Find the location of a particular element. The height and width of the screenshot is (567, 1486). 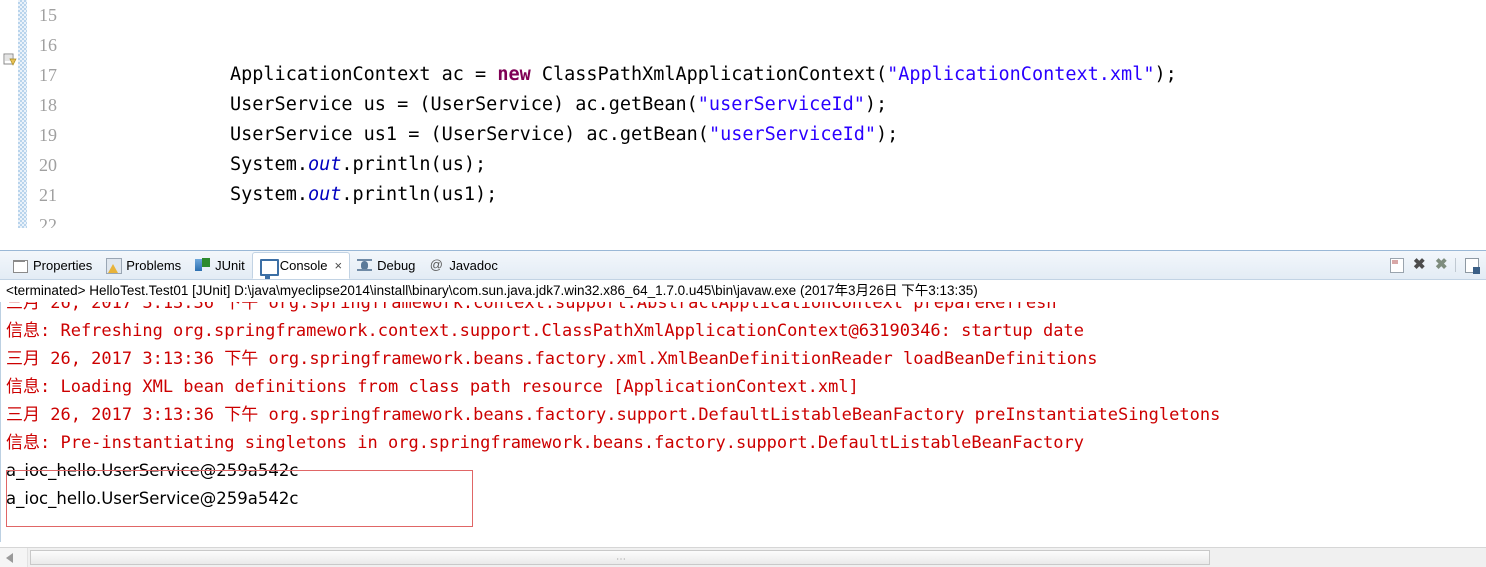

tab-junit: JUnit is located at coordinates (220, 265).